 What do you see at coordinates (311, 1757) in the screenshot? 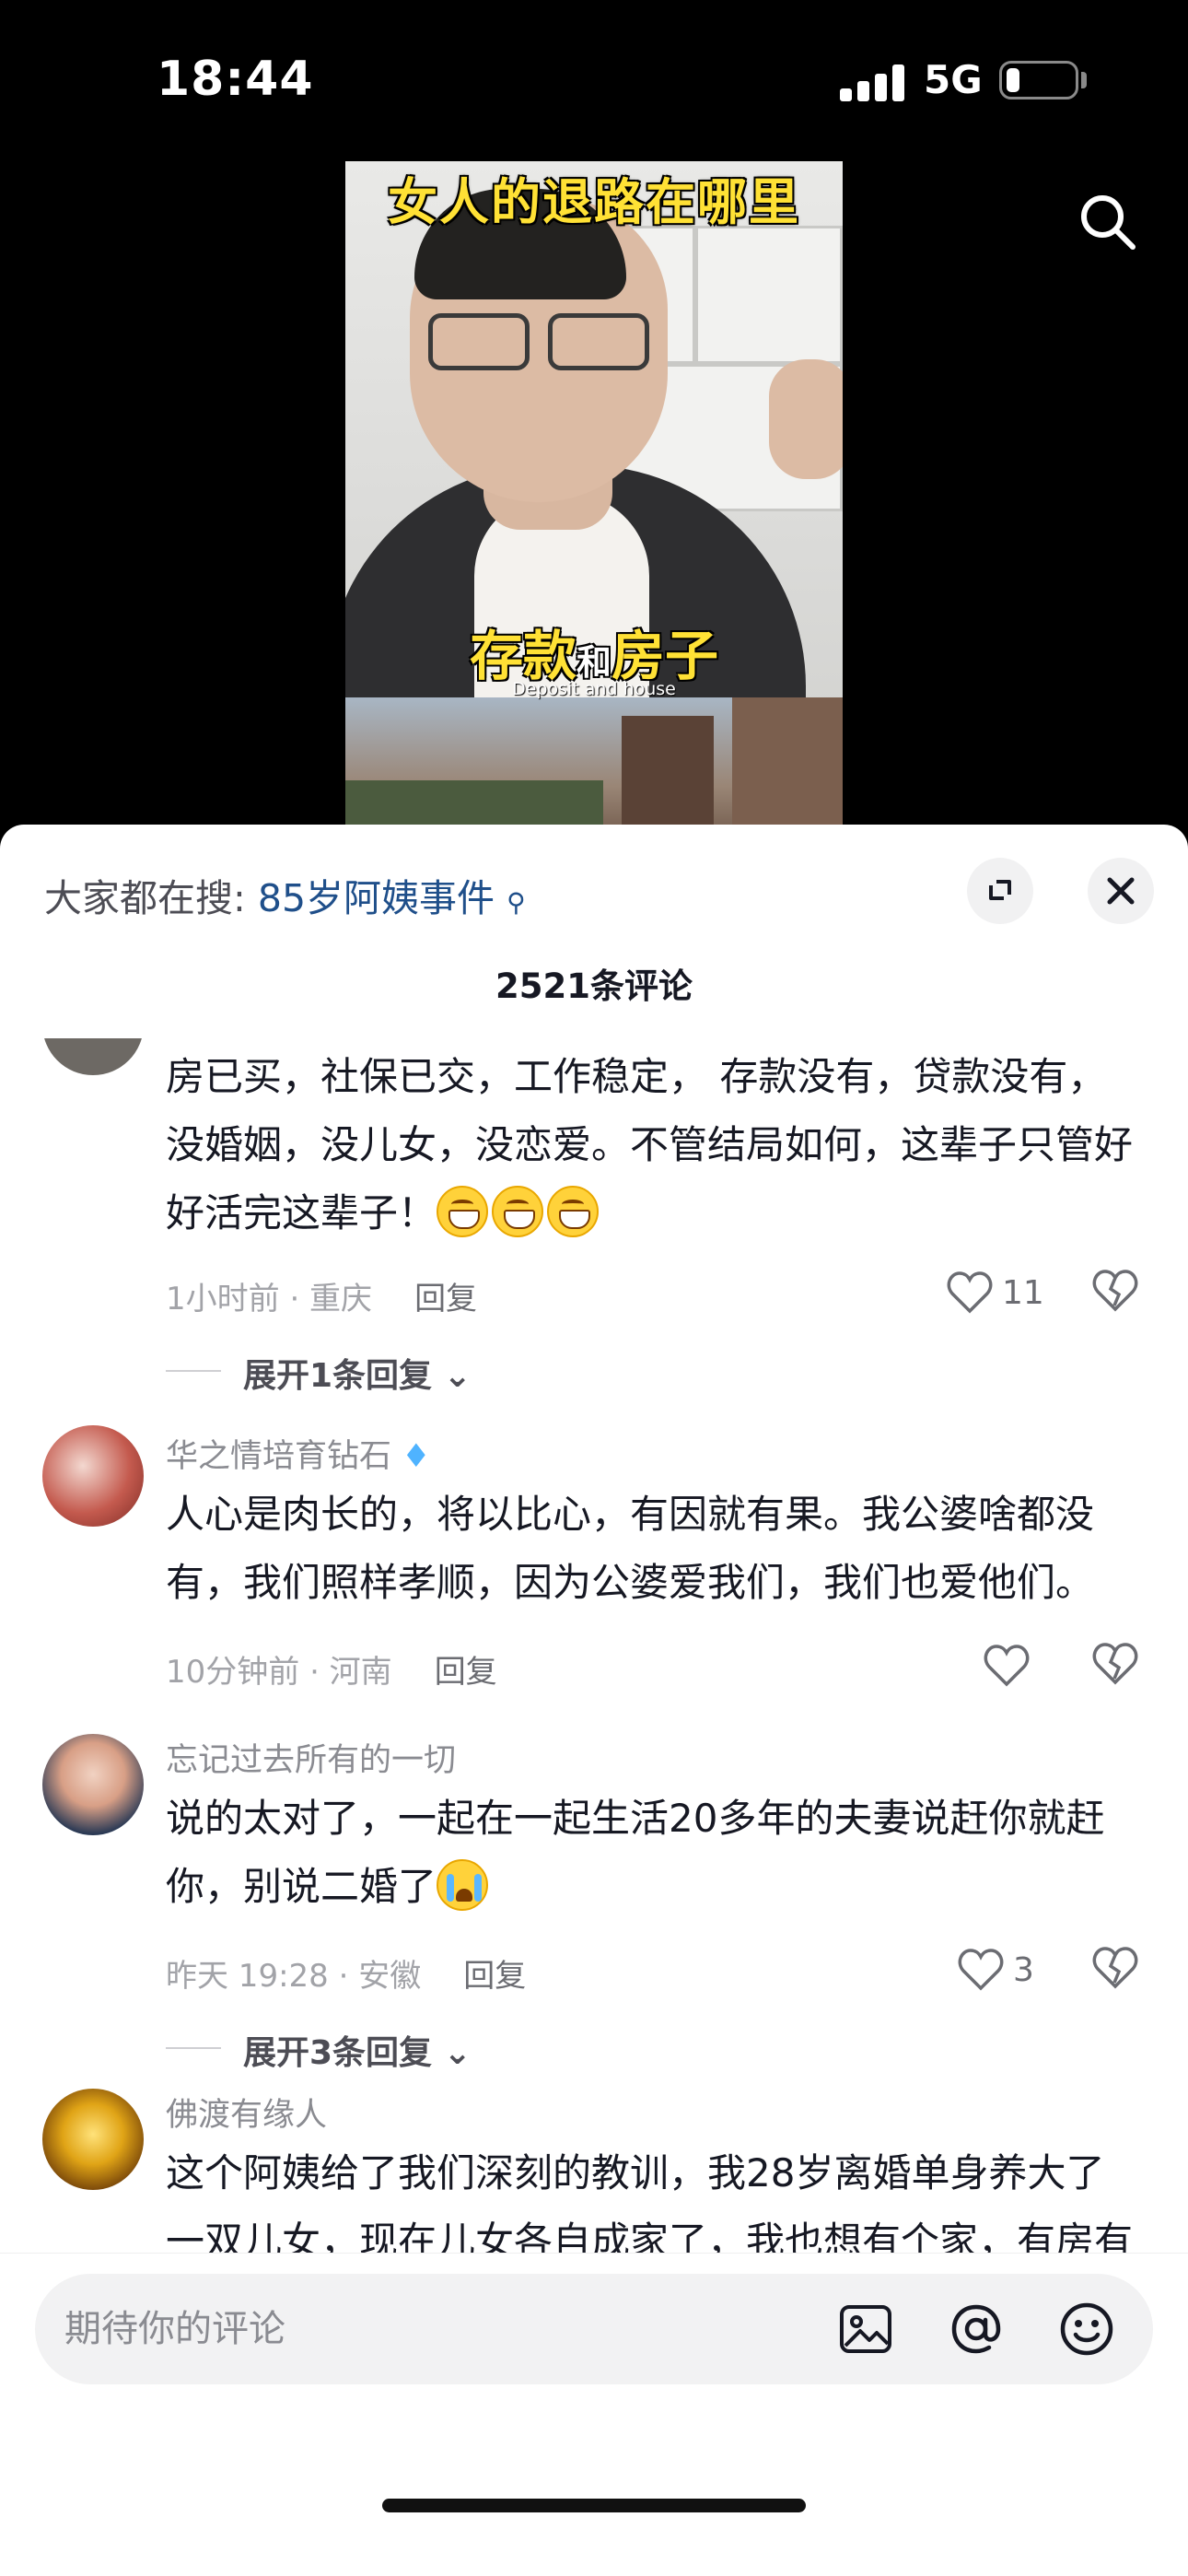
I see `comment-username: 忘记过去所有的一切` at bounding box center [311, 1757].